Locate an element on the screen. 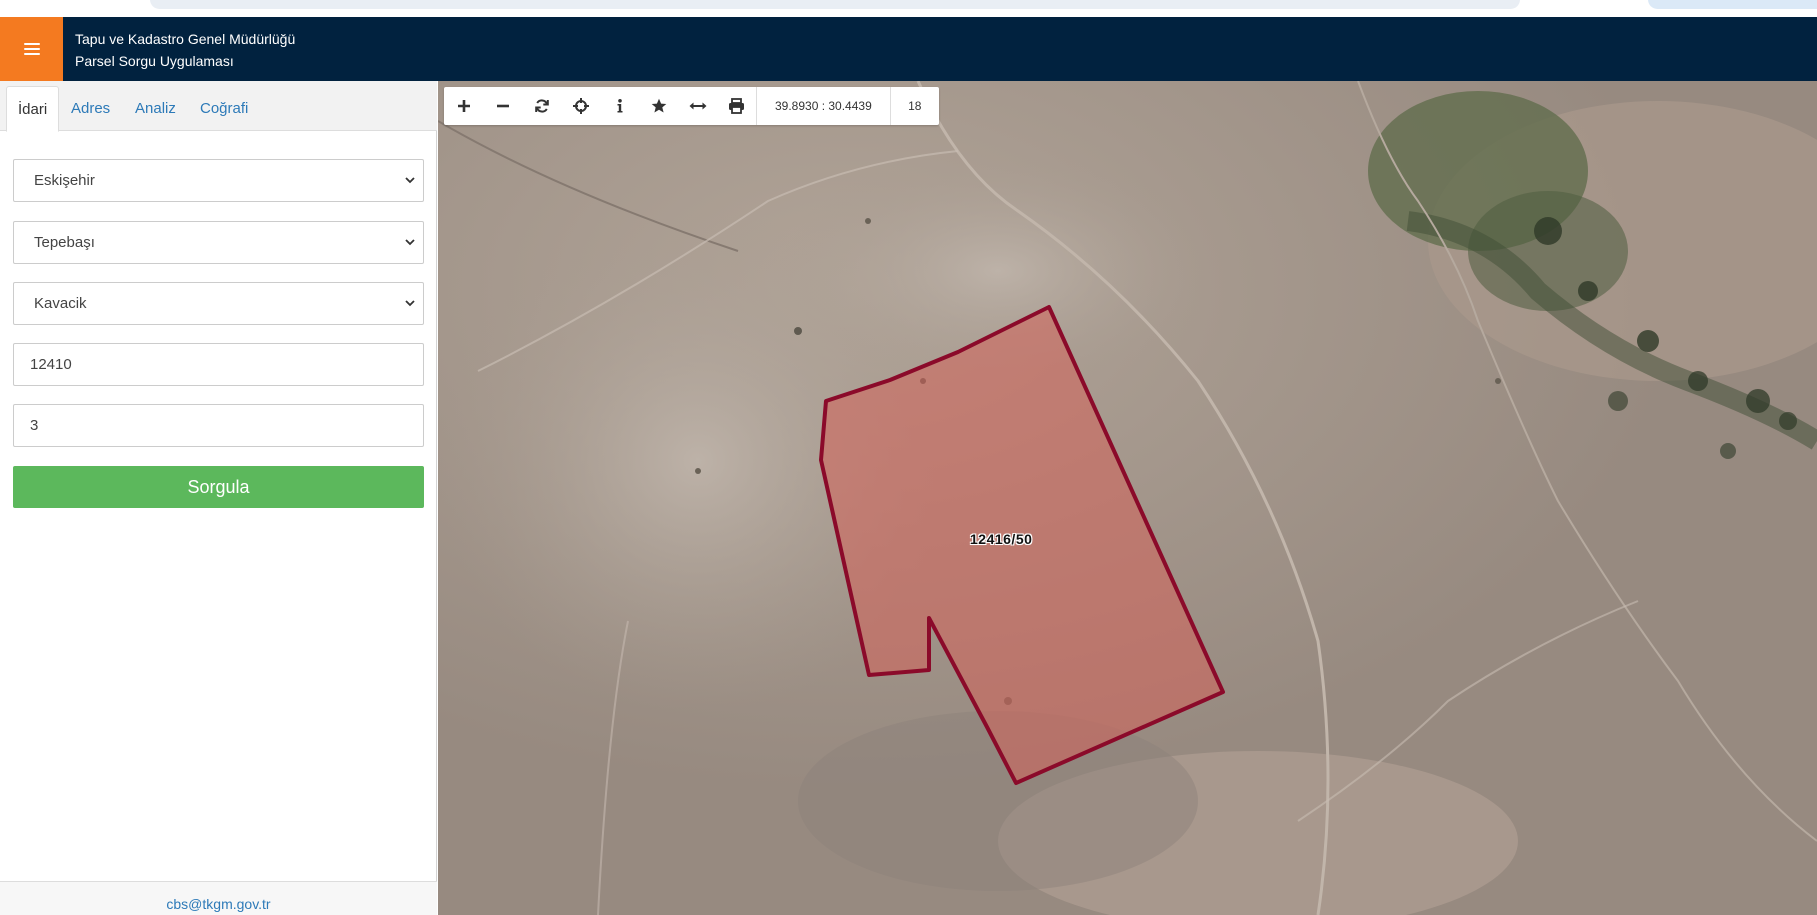 The width and height of the screenshot is (1817, 915). minus-icon is located at coordinates (502, 106).